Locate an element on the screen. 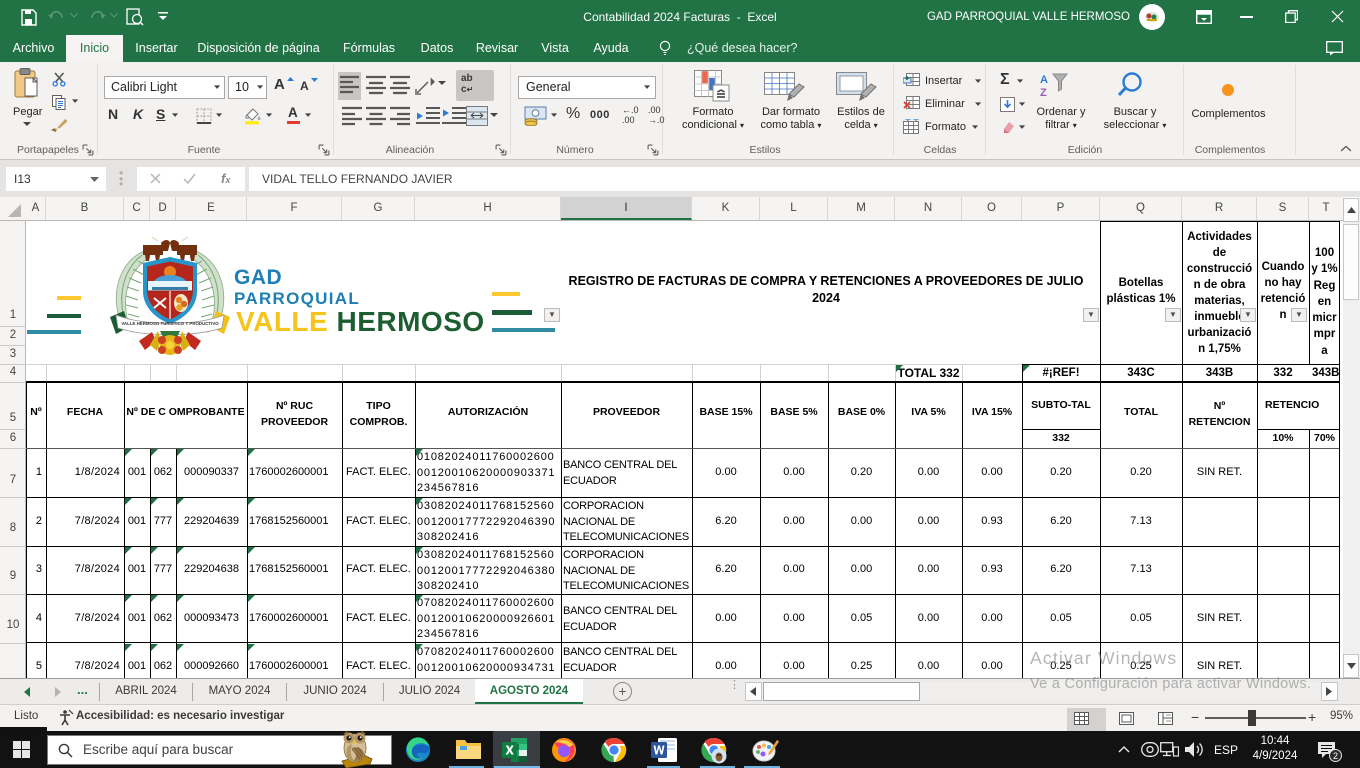 The height and width of the screenshot is (768, 1360). svg-text: Z is located at coordinates (1043, 93).